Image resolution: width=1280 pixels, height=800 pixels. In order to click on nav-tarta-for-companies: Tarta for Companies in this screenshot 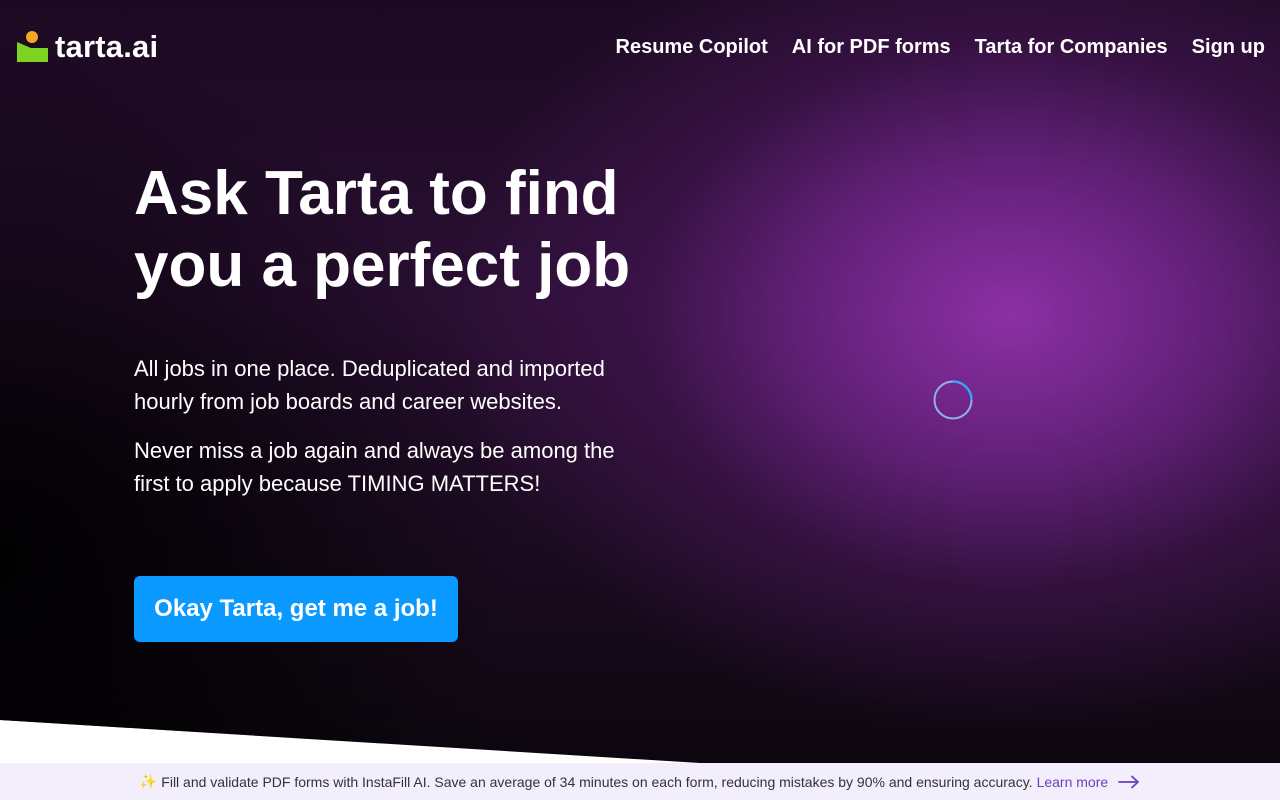, I will do `click(1071, 47)`.